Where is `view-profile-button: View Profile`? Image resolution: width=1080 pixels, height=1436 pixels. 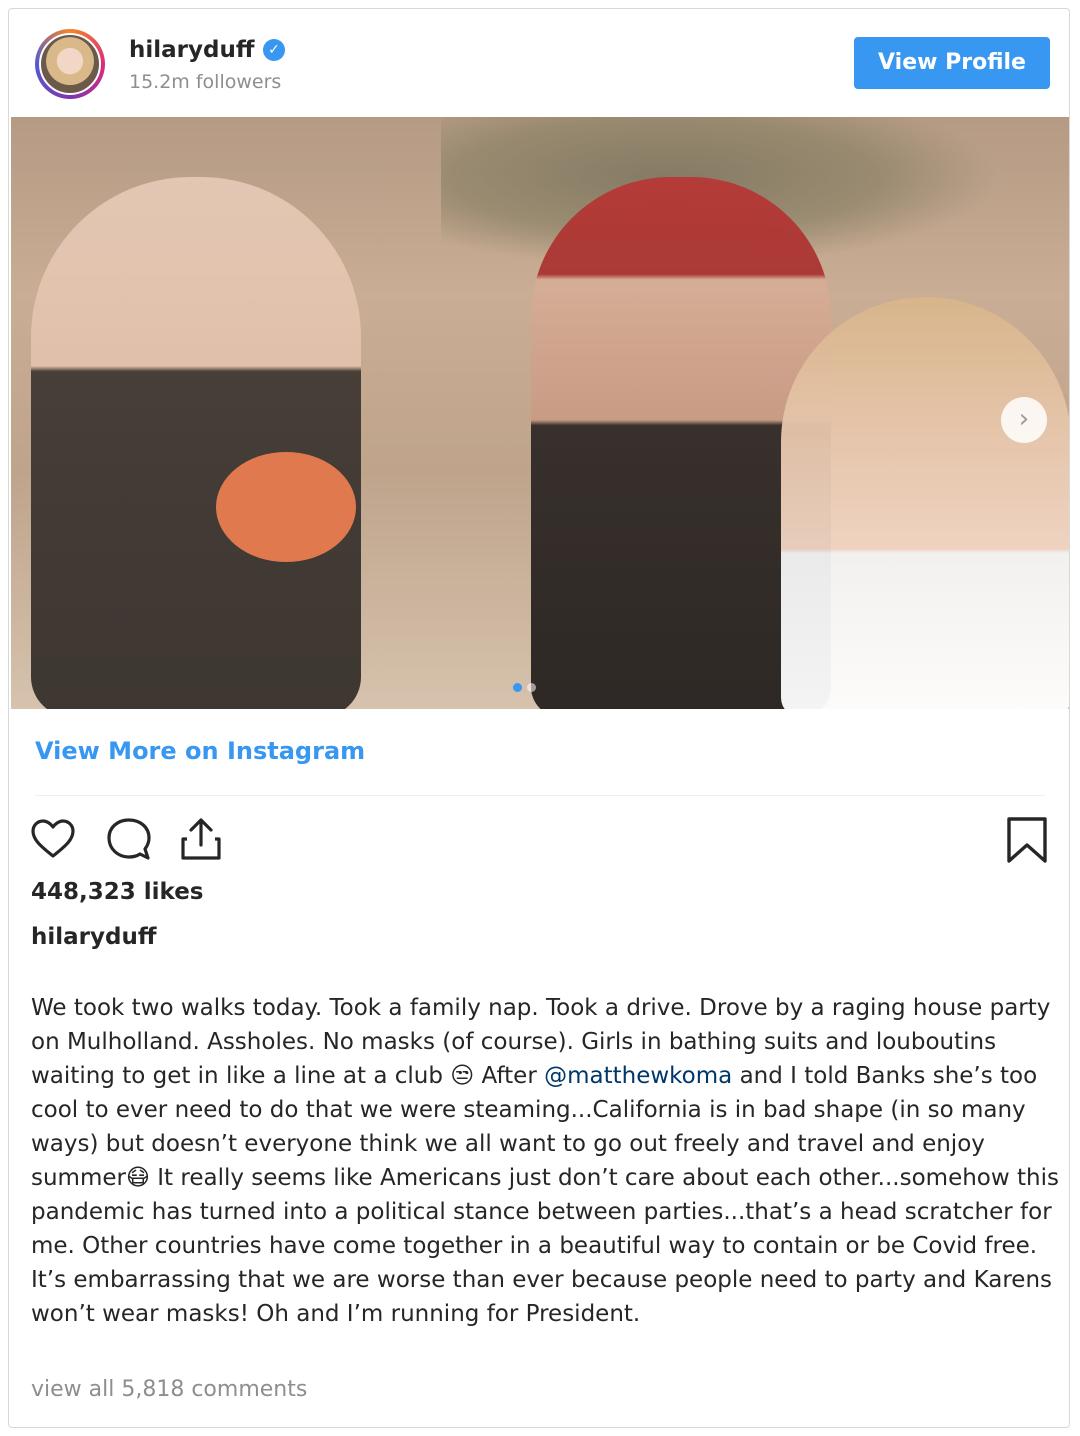
view-profile-button: View Profile is located at coordinates (952, 63).